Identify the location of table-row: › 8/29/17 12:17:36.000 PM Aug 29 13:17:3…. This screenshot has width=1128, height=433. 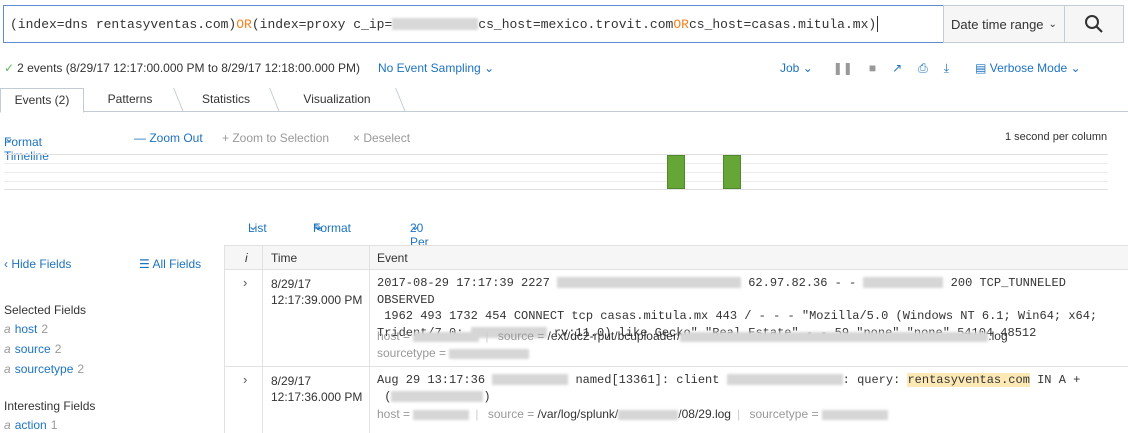
(676, 400).